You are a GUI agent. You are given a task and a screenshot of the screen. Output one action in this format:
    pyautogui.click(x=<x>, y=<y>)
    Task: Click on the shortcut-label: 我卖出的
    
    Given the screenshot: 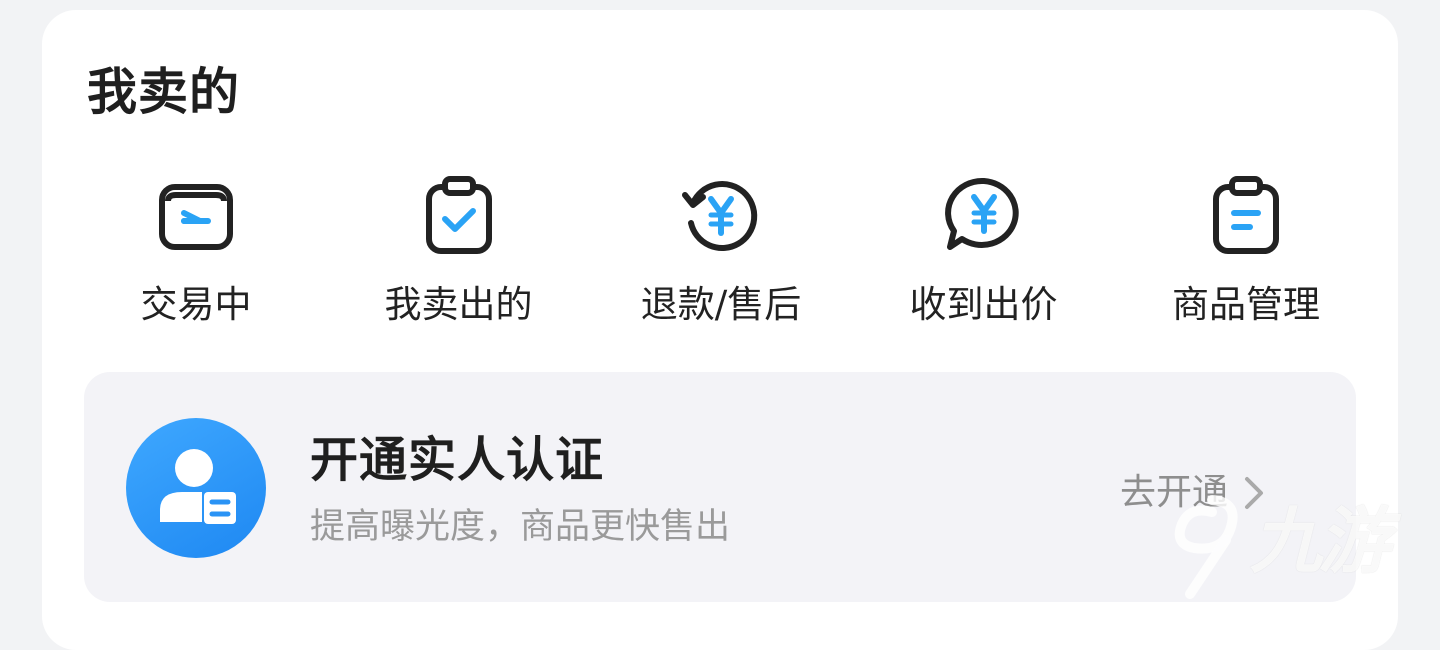 What is the action you would take?
    pyautogui.click(x=458, y=304)
    